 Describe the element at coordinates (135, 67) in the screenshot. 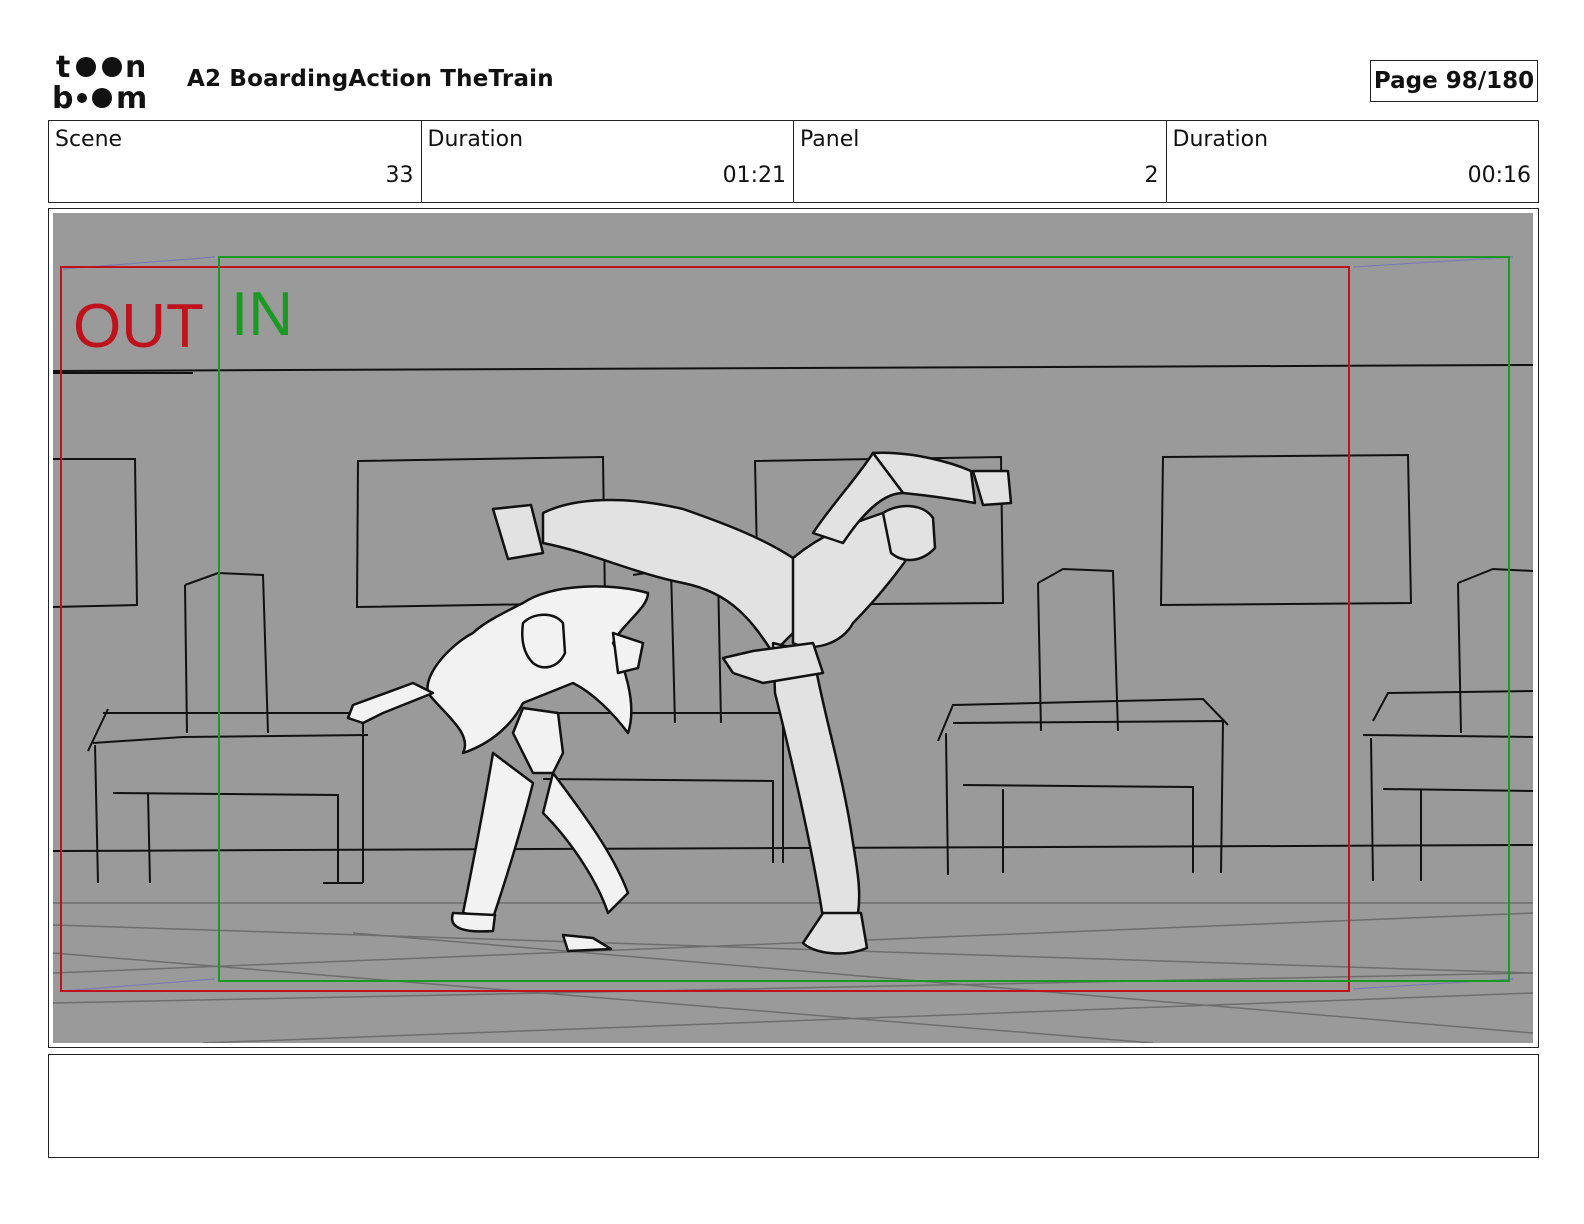

I see `svg-text: n` at that location.